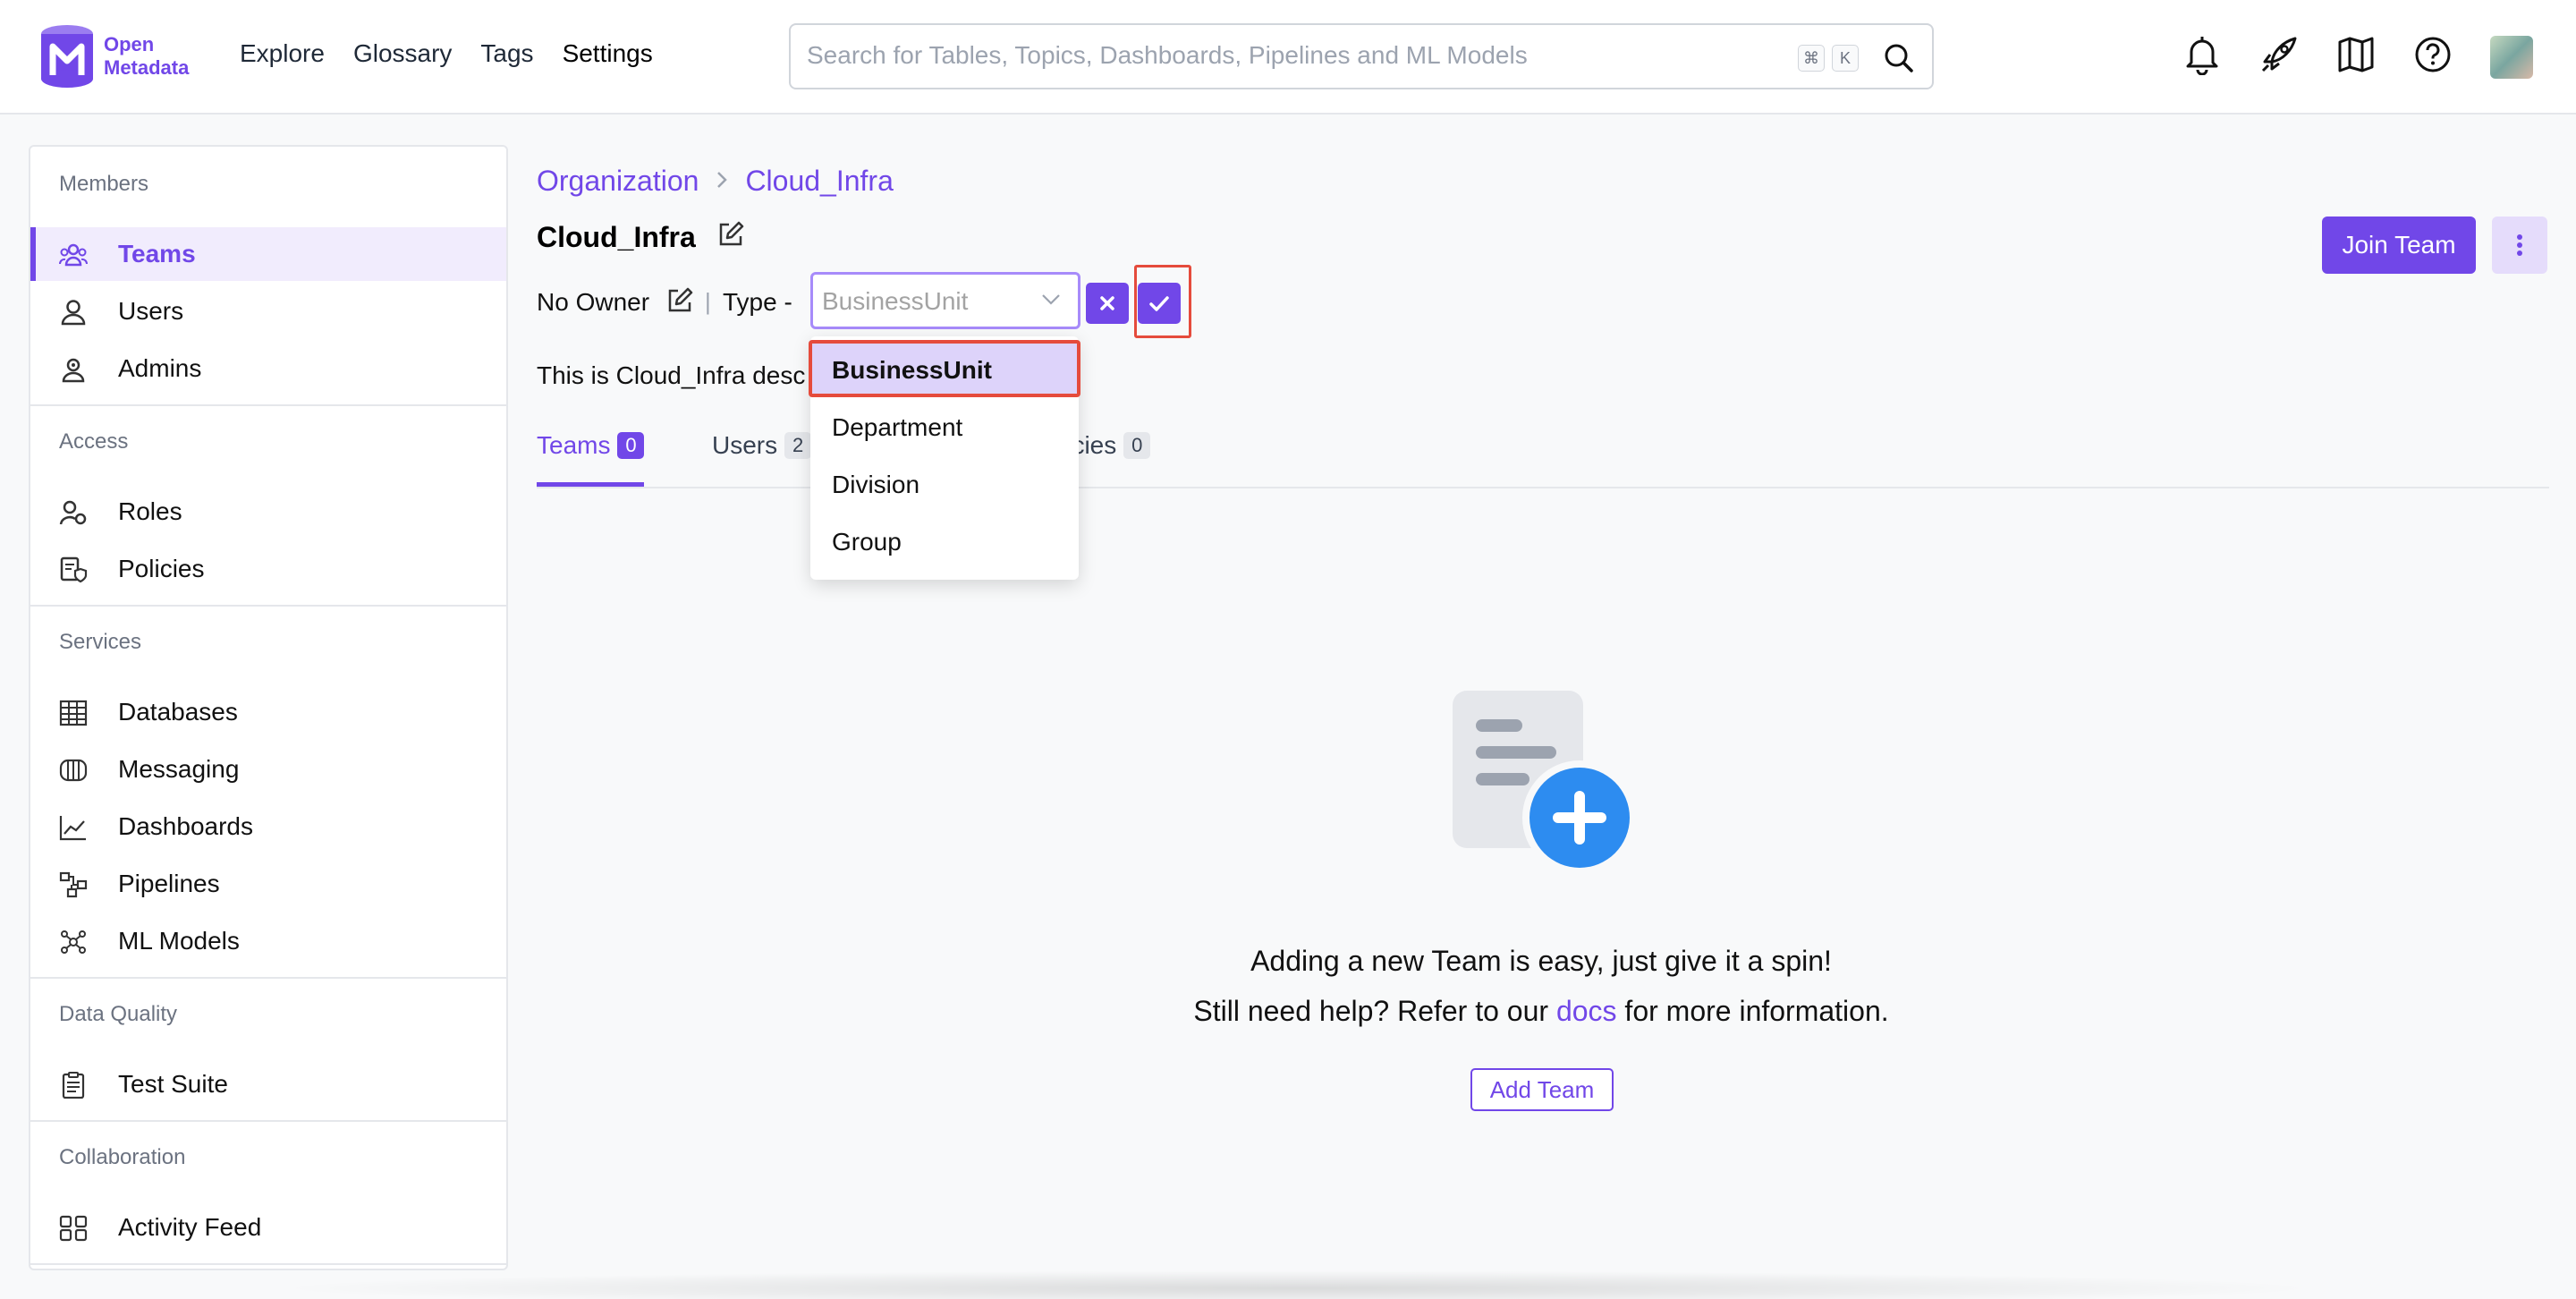 This screenshot has width=2576, height=1299. Describe the element at coordinates (147, 67) in the screenshot. I see `logo-text-line2: Metadata` at that location.